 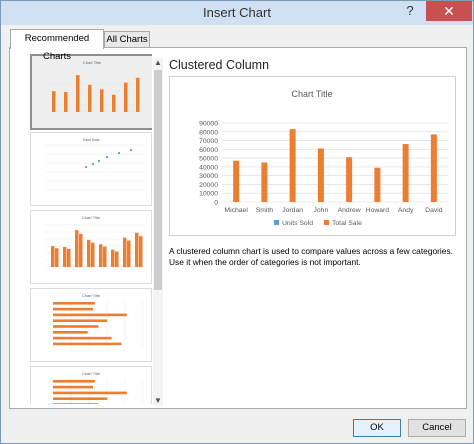 I want to click on y-tick-label: 40000, so click(x=208, y=167).